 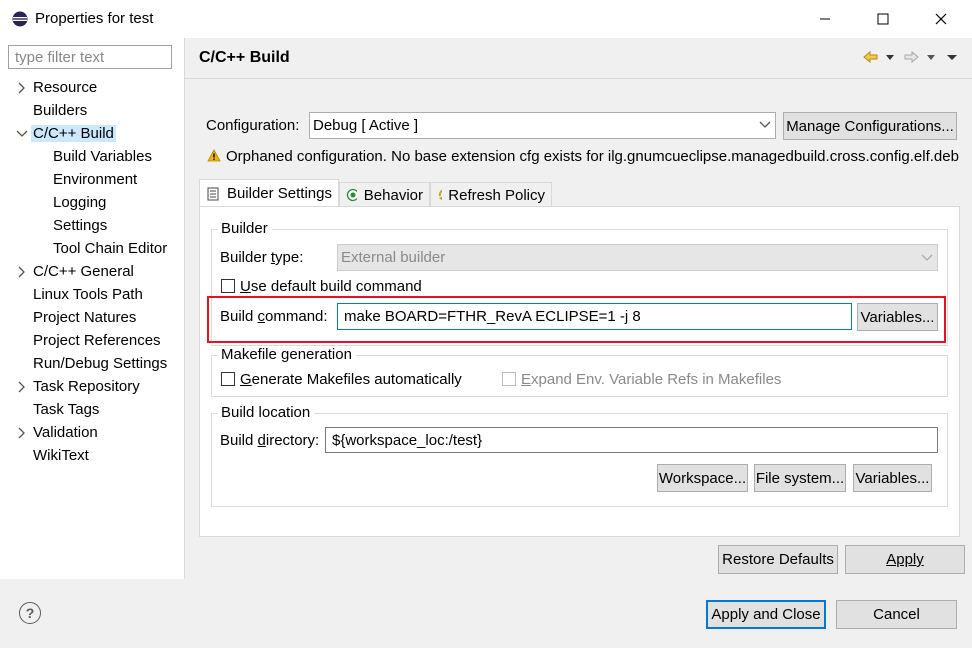 I want to click on configuration-label: Configuration:, so click(x=253, y=125).